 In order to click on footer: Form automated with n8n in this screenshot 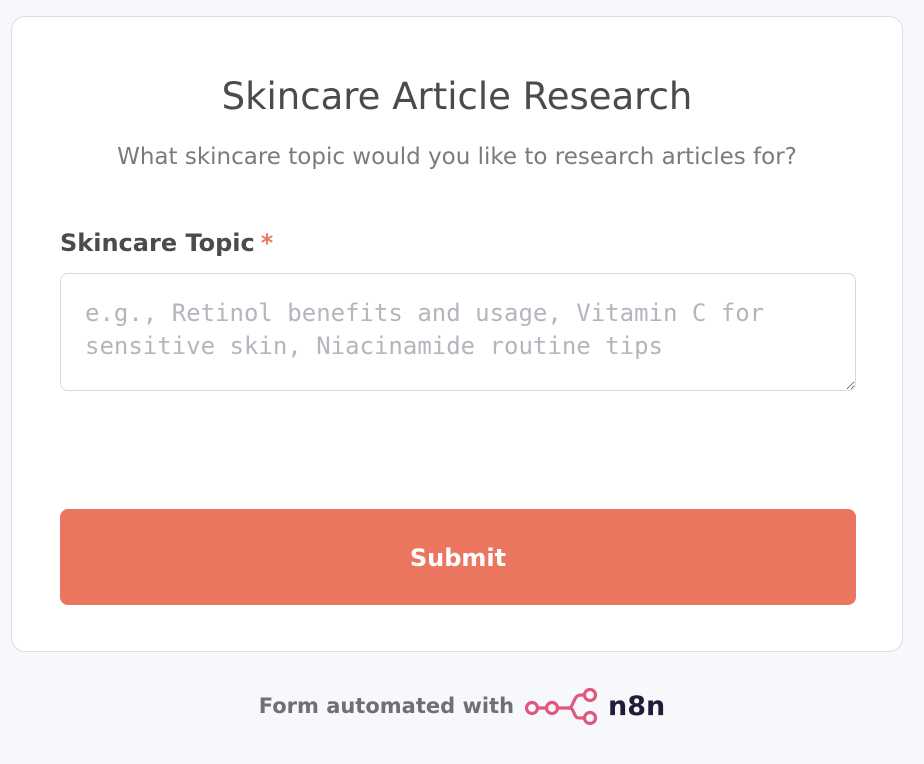, I will do `click(462, 706)`.